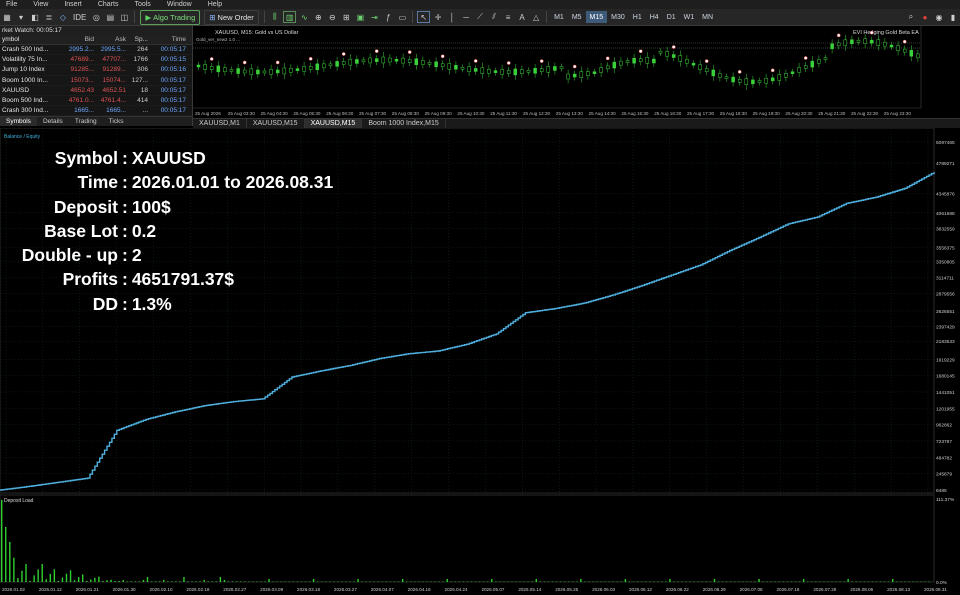 This screenshot has width=960, height=595. I want to click on profiles-icon: ▾, so click(21, 17).